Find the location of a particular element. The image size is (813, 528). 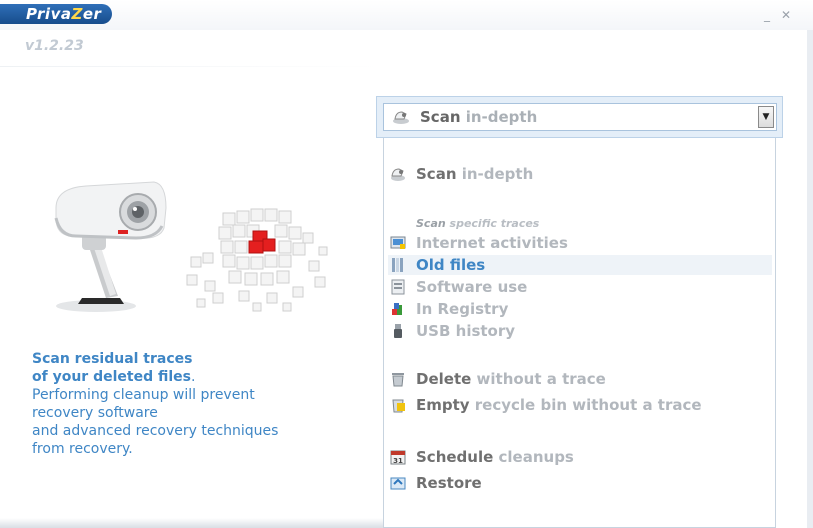

privazer-logo: PrivaZer is located at coordinates (56, 14).